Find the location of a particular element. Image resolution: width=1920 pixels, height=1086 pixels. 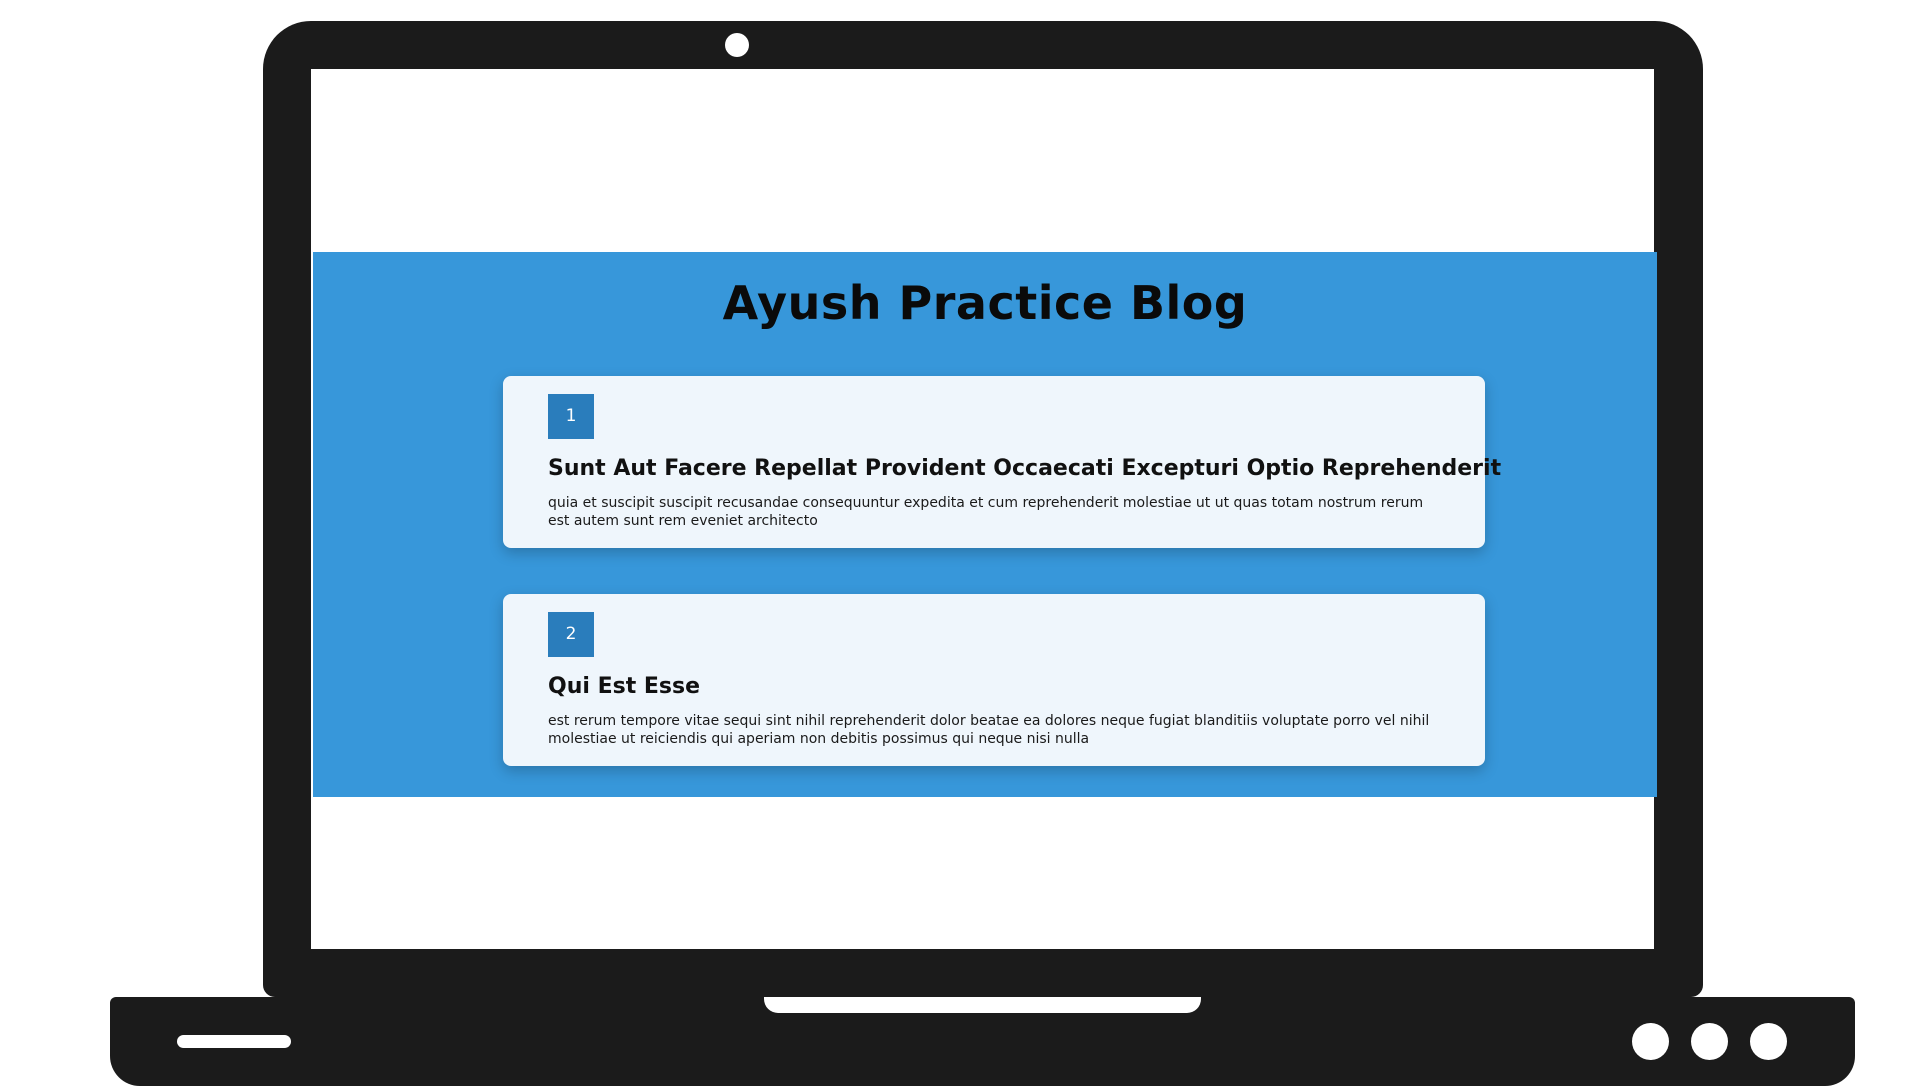

speaker-slot is located at coordinates (234, 1041).